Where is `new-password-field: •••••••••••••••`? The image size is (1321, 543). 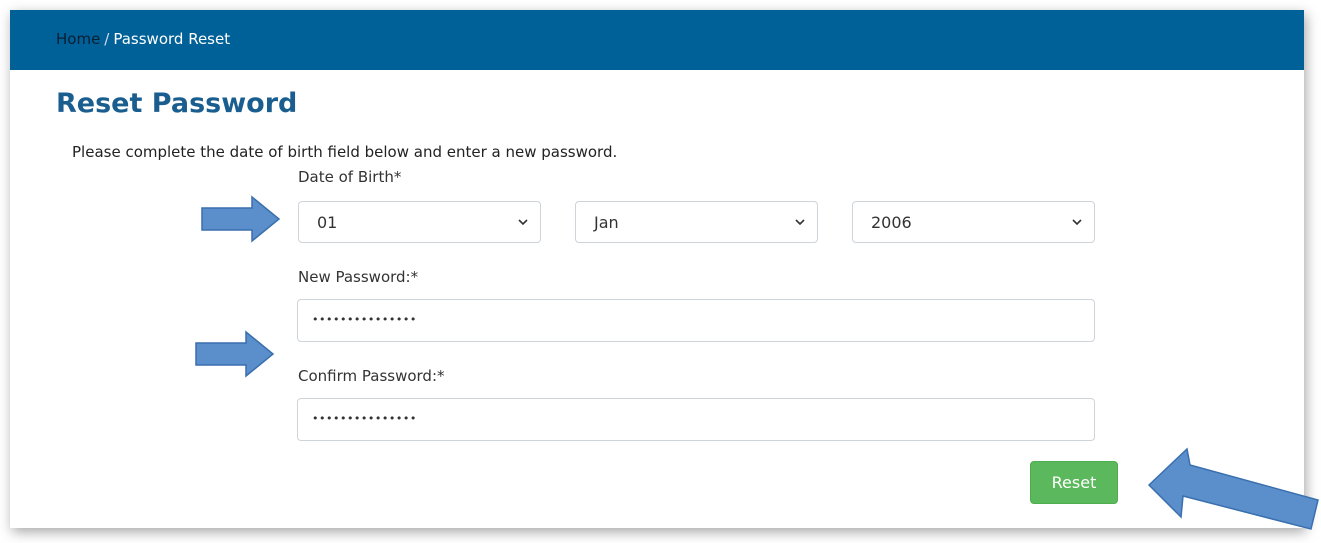 new-password-field: ••••••••••••••• is located at coordinates (696, 320).